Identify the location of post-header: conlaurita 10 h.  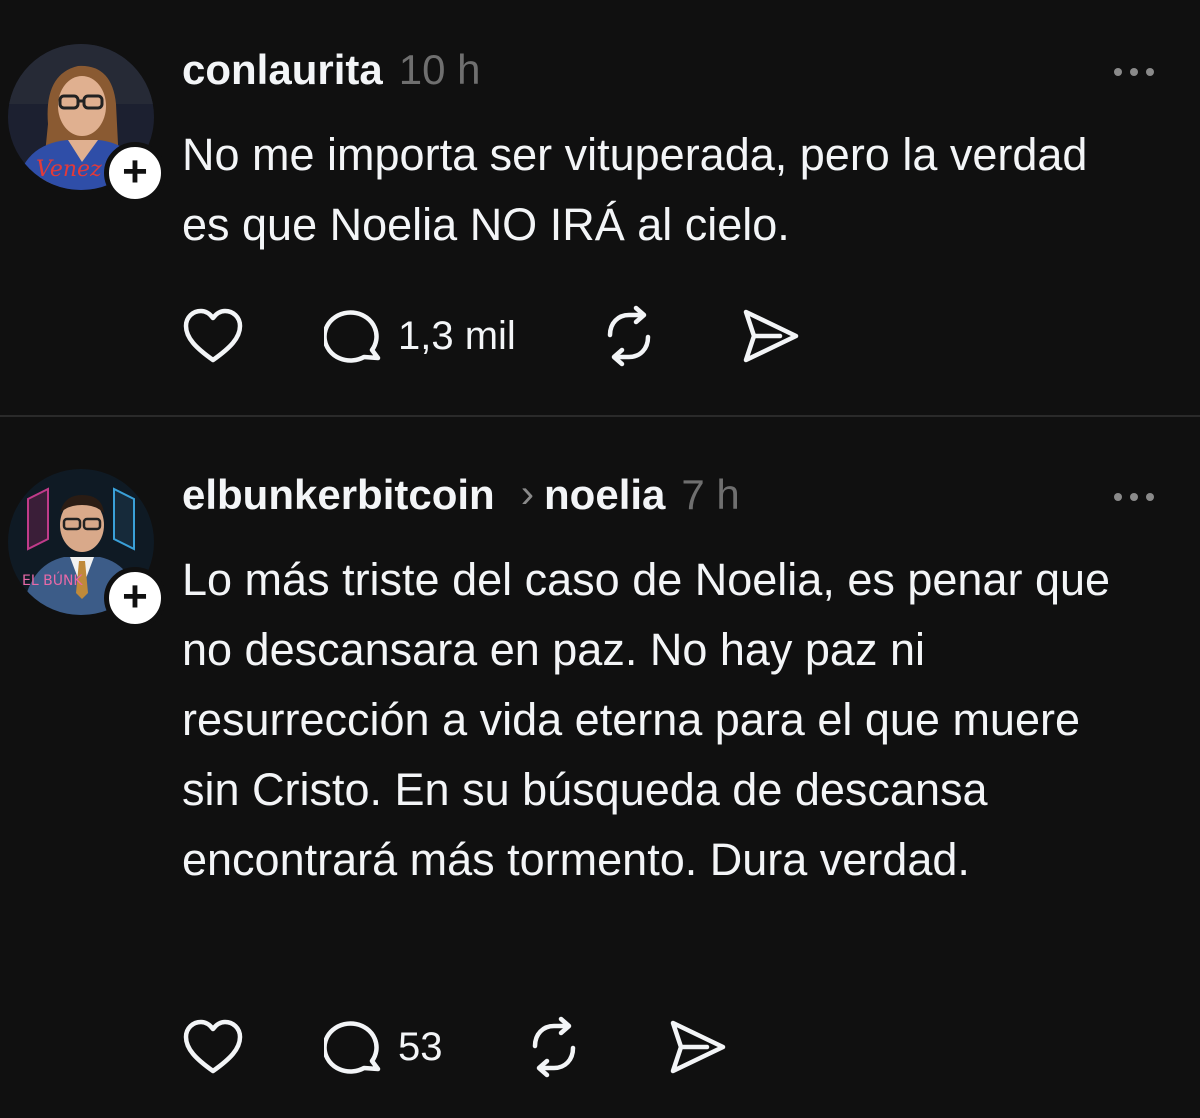
(331, 76).